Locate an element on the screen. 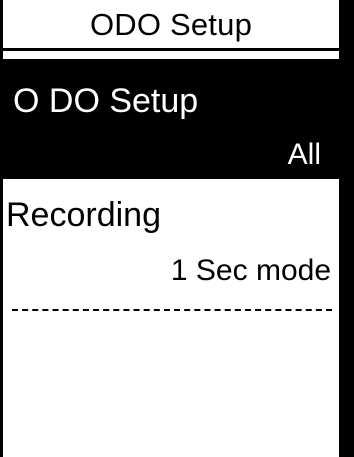 This screenshot has height=457, width=354. title-divider is located at coordinates (171, 49).